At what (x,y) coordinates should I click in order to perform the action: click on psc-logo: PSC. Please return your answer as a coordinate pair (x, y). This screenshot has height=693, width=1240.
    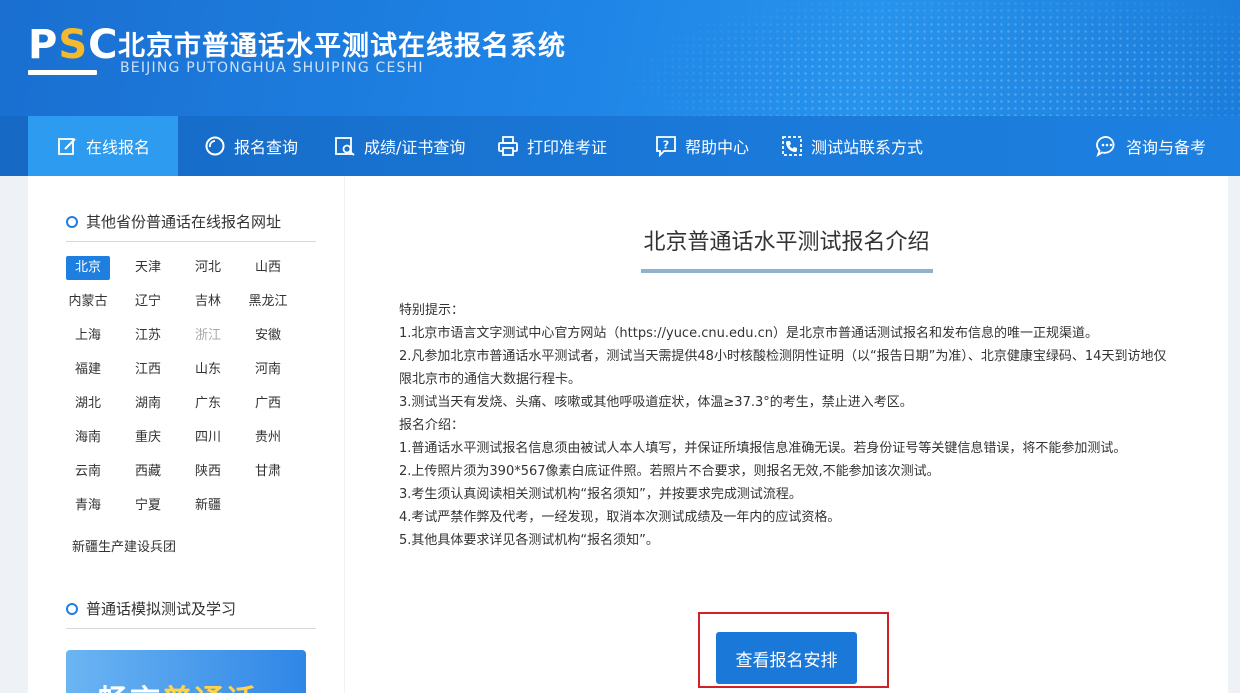
    Looking at the image, I should click on (73, 50).